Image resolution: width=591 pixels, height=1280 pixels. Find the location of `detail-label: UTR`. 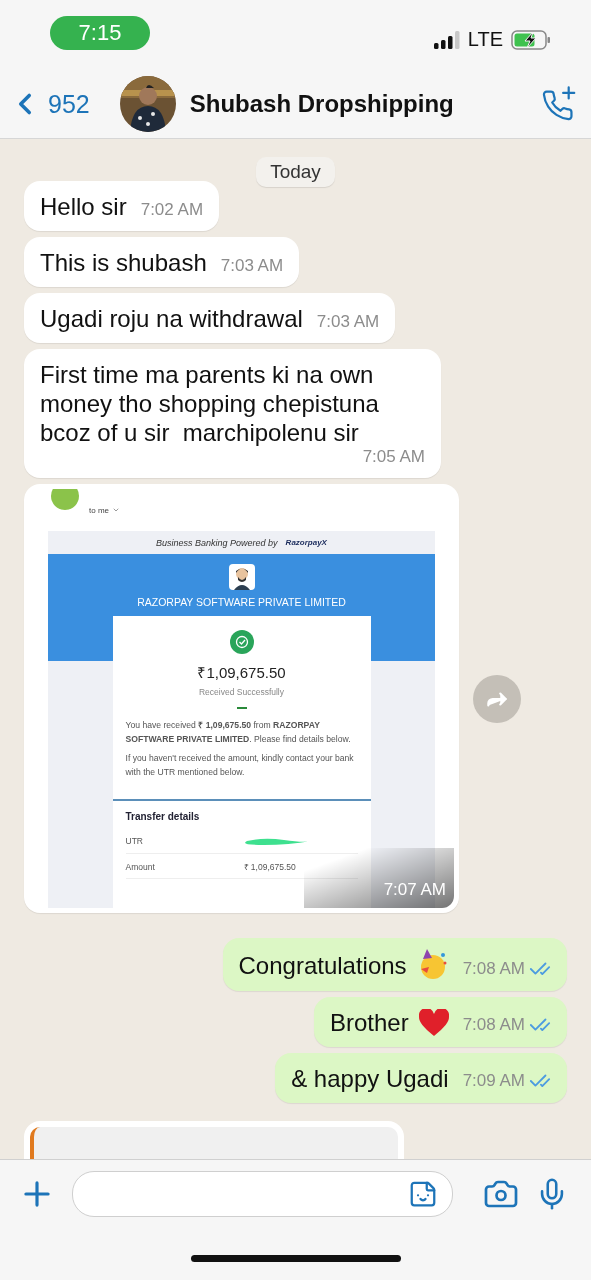

detail-label: UTR is located at coordinates (134, 841).